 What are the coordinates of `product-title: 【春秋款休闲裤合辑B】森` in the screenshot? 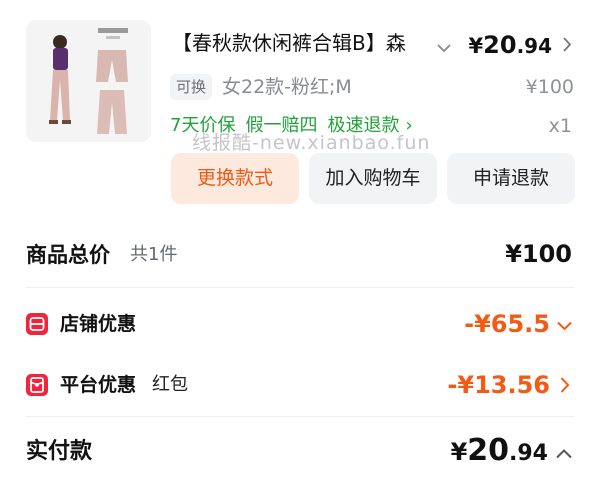 It's located at (307, 43).